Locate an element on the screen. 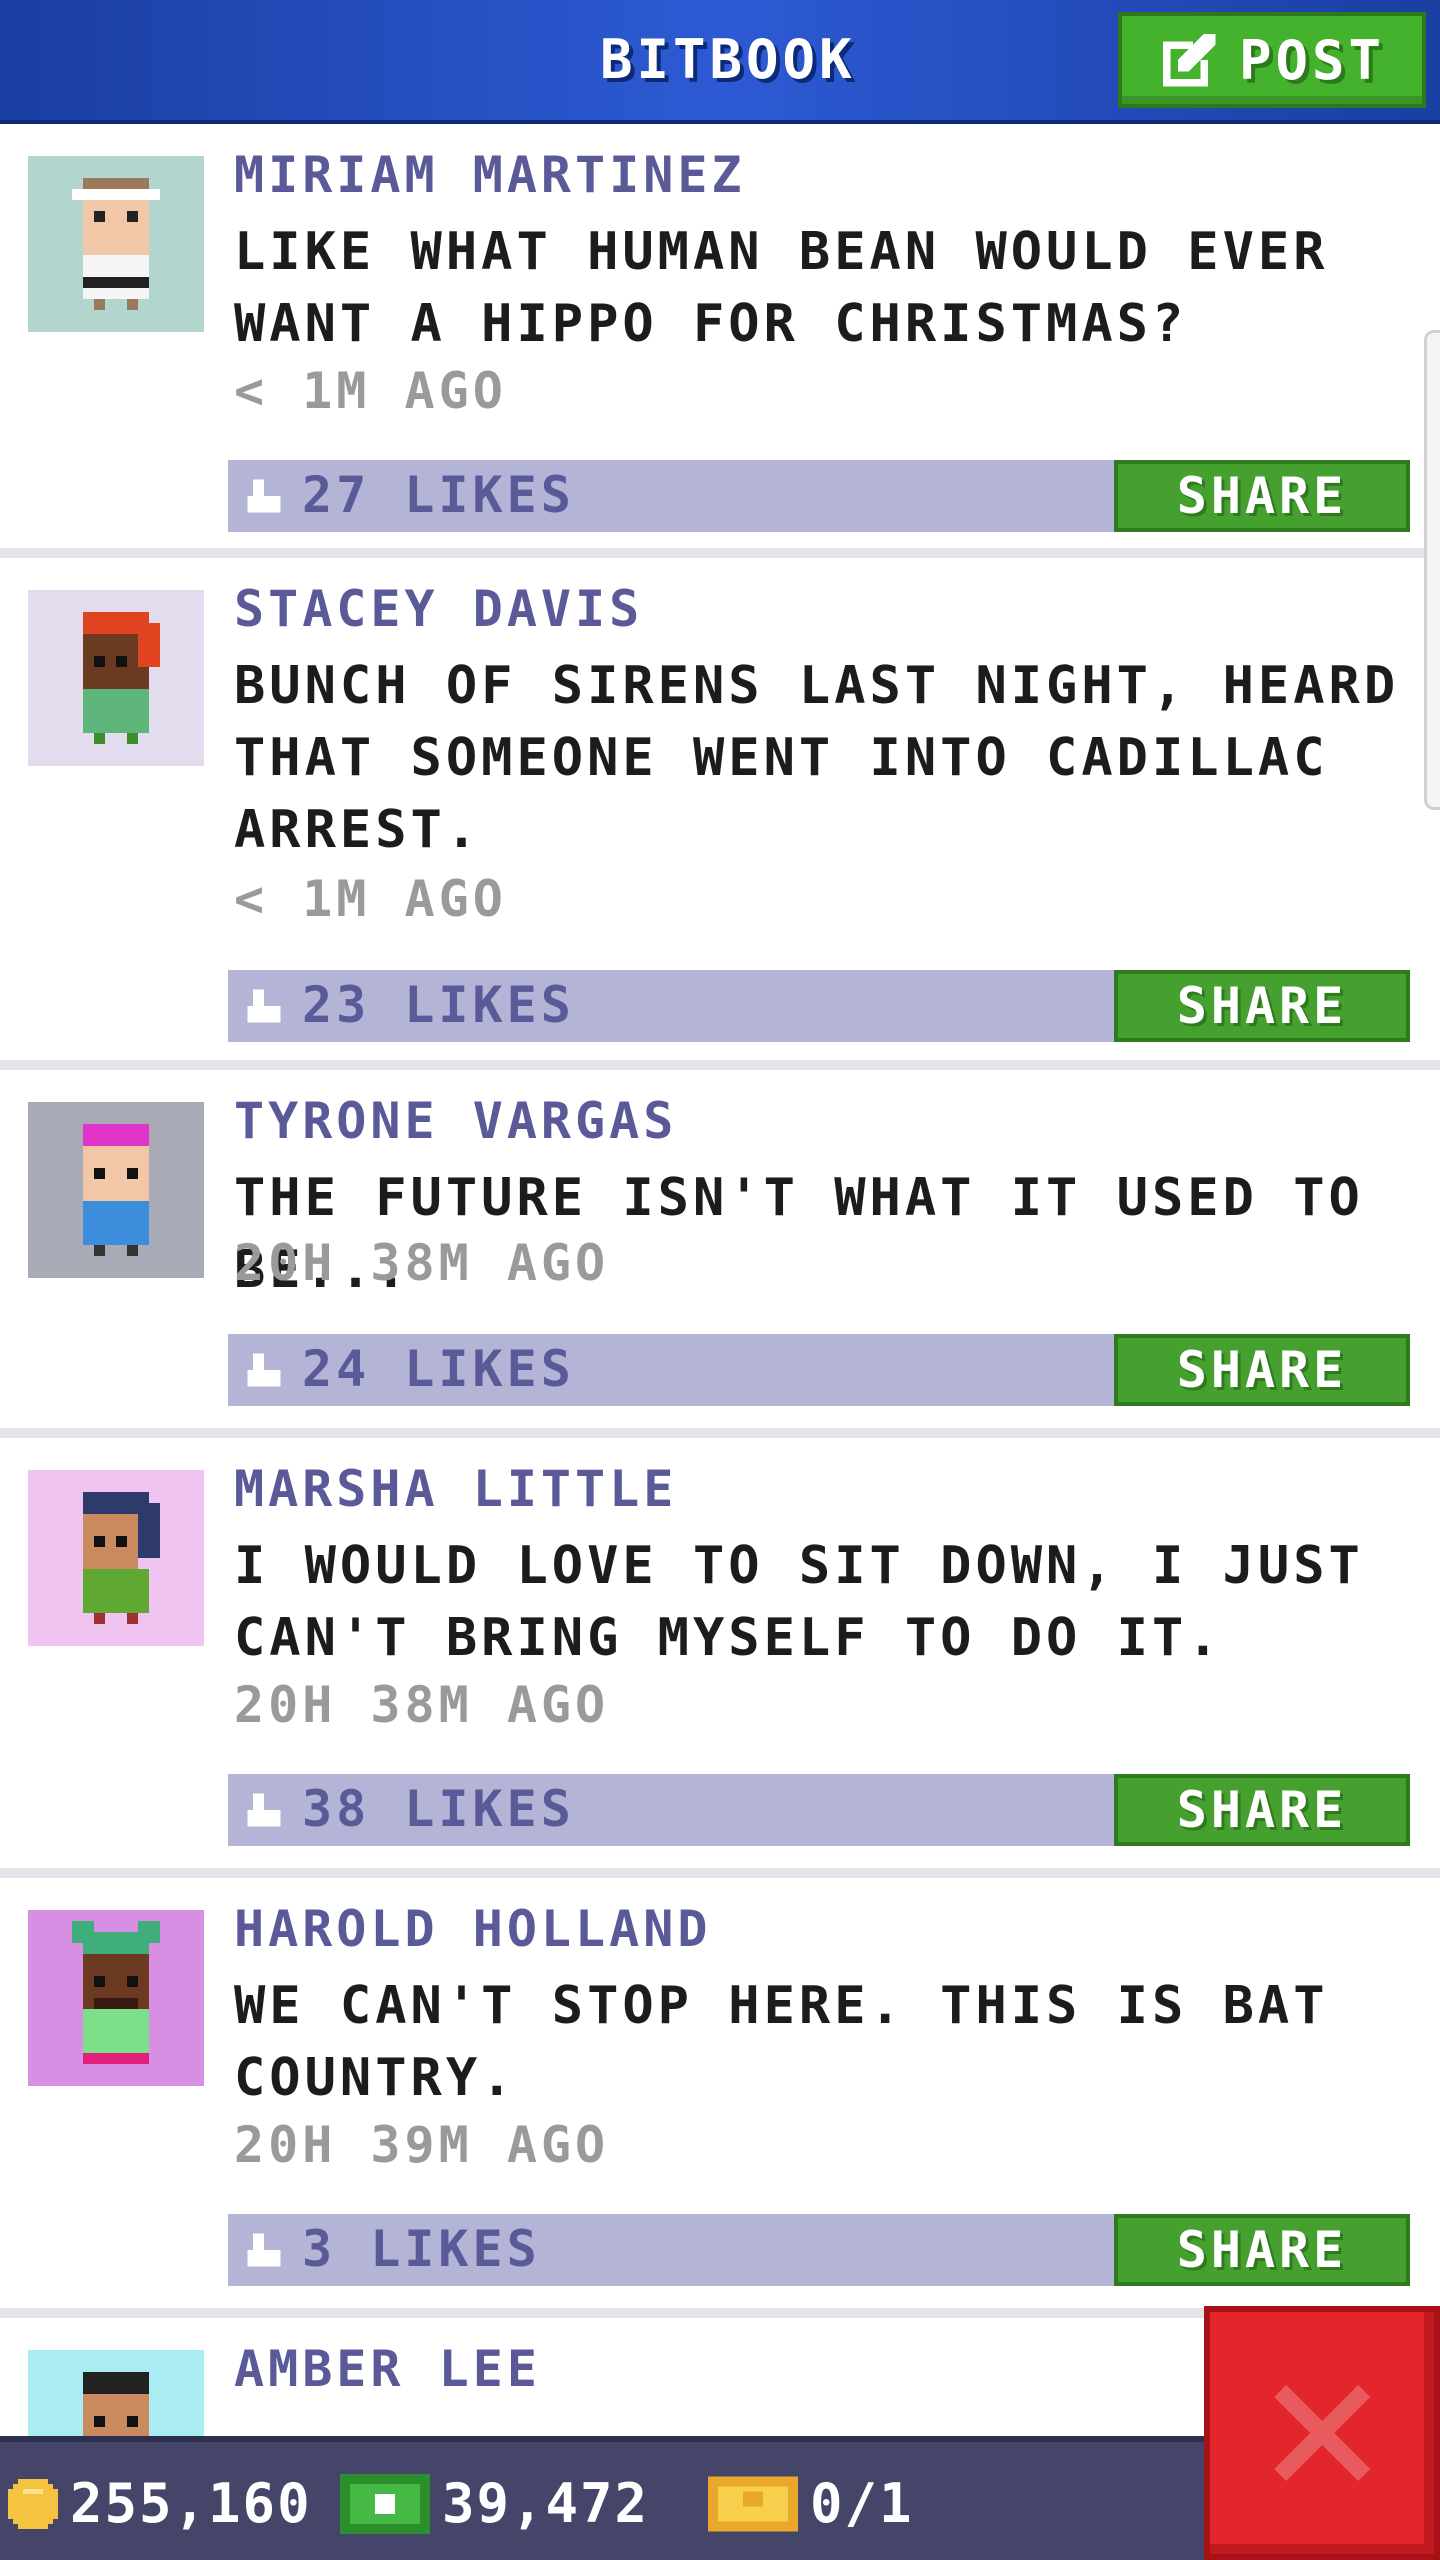 This screenshot has width=1440, height=2560. like-bar: 3 LIKES SHARE is located at coordinates (819, 2250).